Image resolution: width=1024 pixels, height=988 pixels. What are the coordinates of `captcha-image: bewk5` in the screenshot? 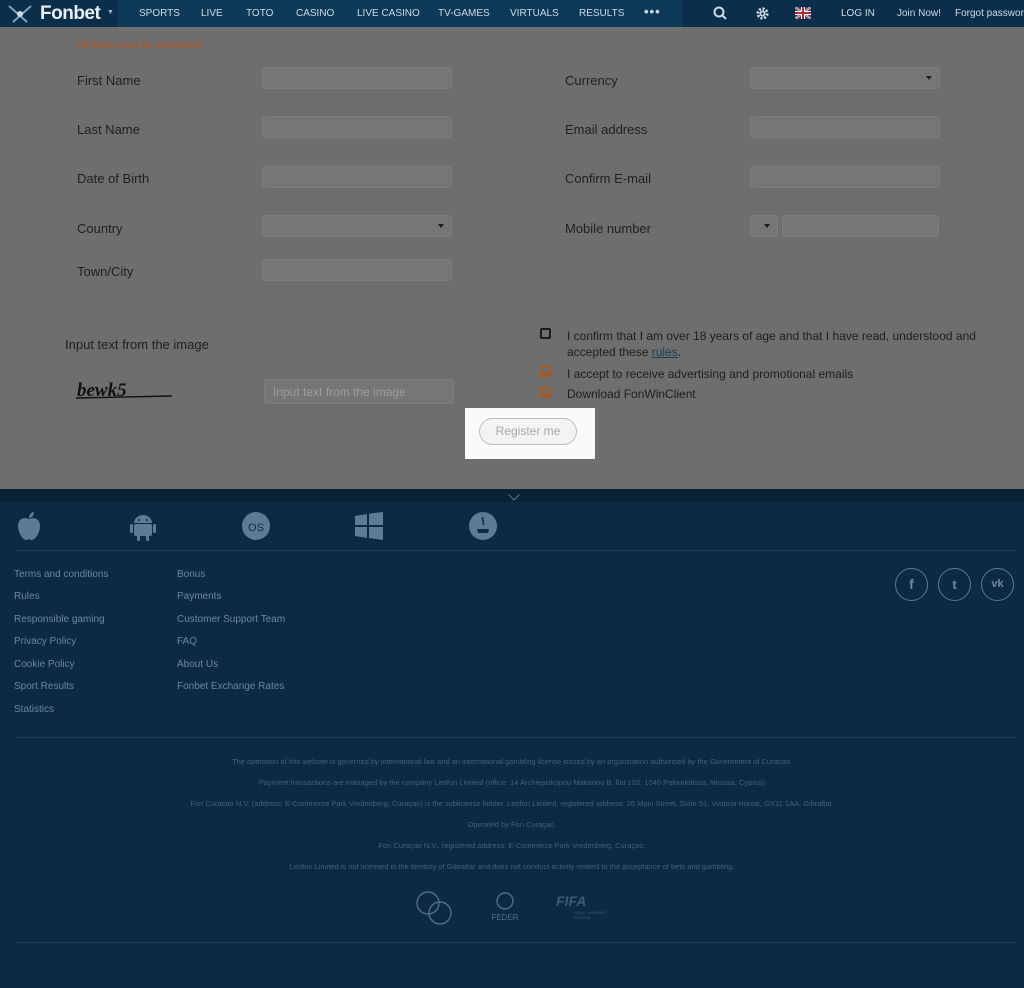 It's located at (124, 390).